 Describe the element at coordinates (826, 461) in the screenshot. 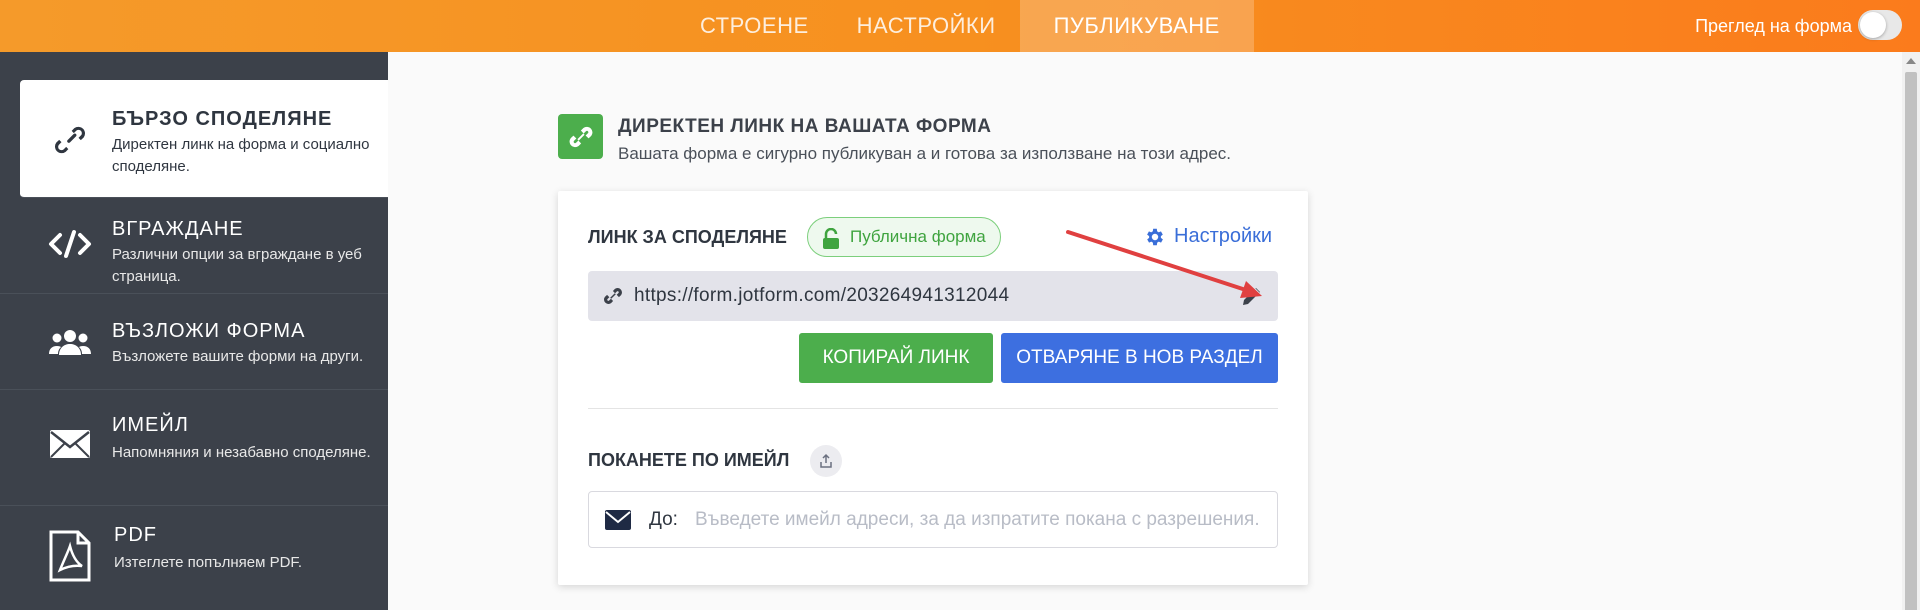

I see `share-upload-icon` at that location.